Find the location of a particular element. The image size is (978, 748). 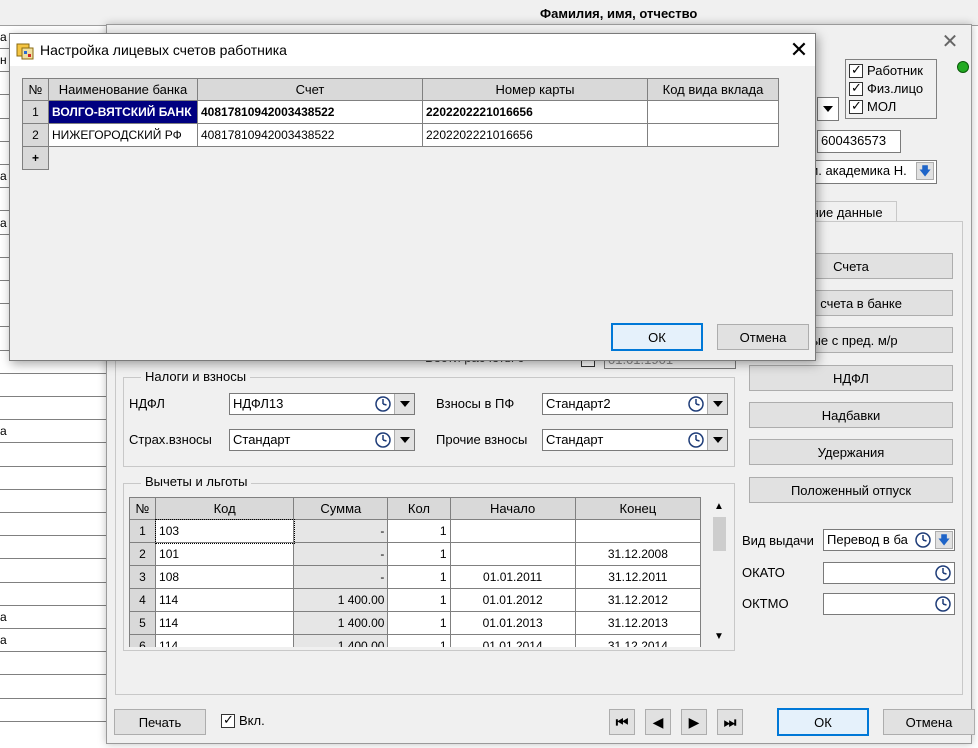

combo-dropdown is located at coordinates (828, 109).